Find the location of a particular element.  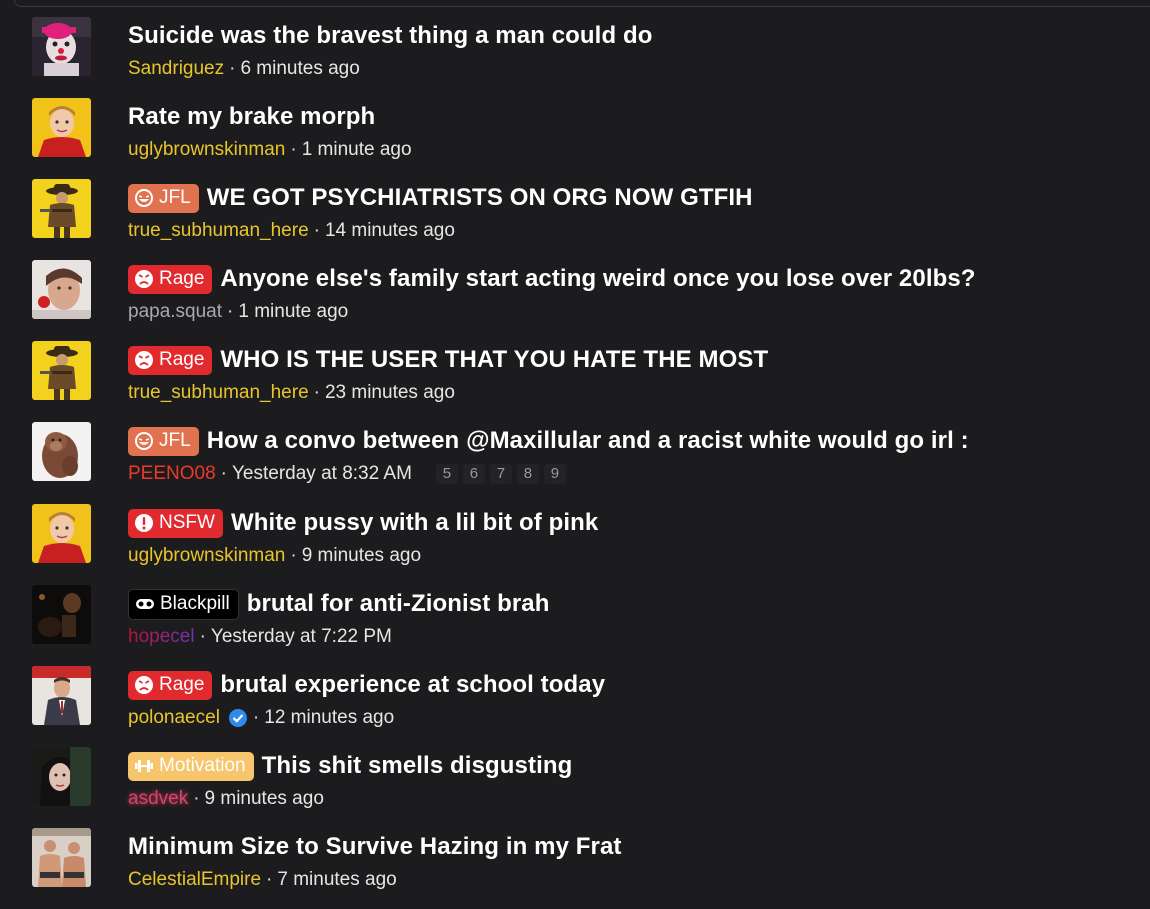

thread-meta: PEENO08 · Yesterday at 8:32 AM 5 6 7 8 9 is located at coordinates (349, 474).